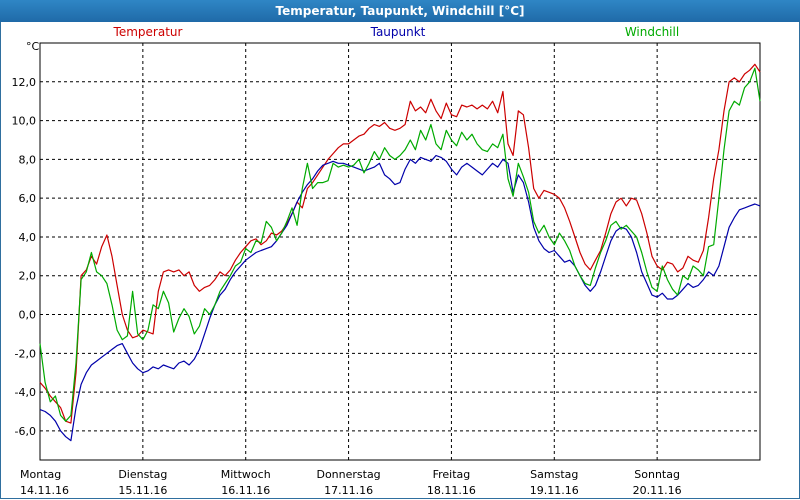 The image size is (800, 500). What do you see at coordinates (28, 315) in the screenshot?
I see `y-tick-label: 0,0` at bounding box center [28, 315].